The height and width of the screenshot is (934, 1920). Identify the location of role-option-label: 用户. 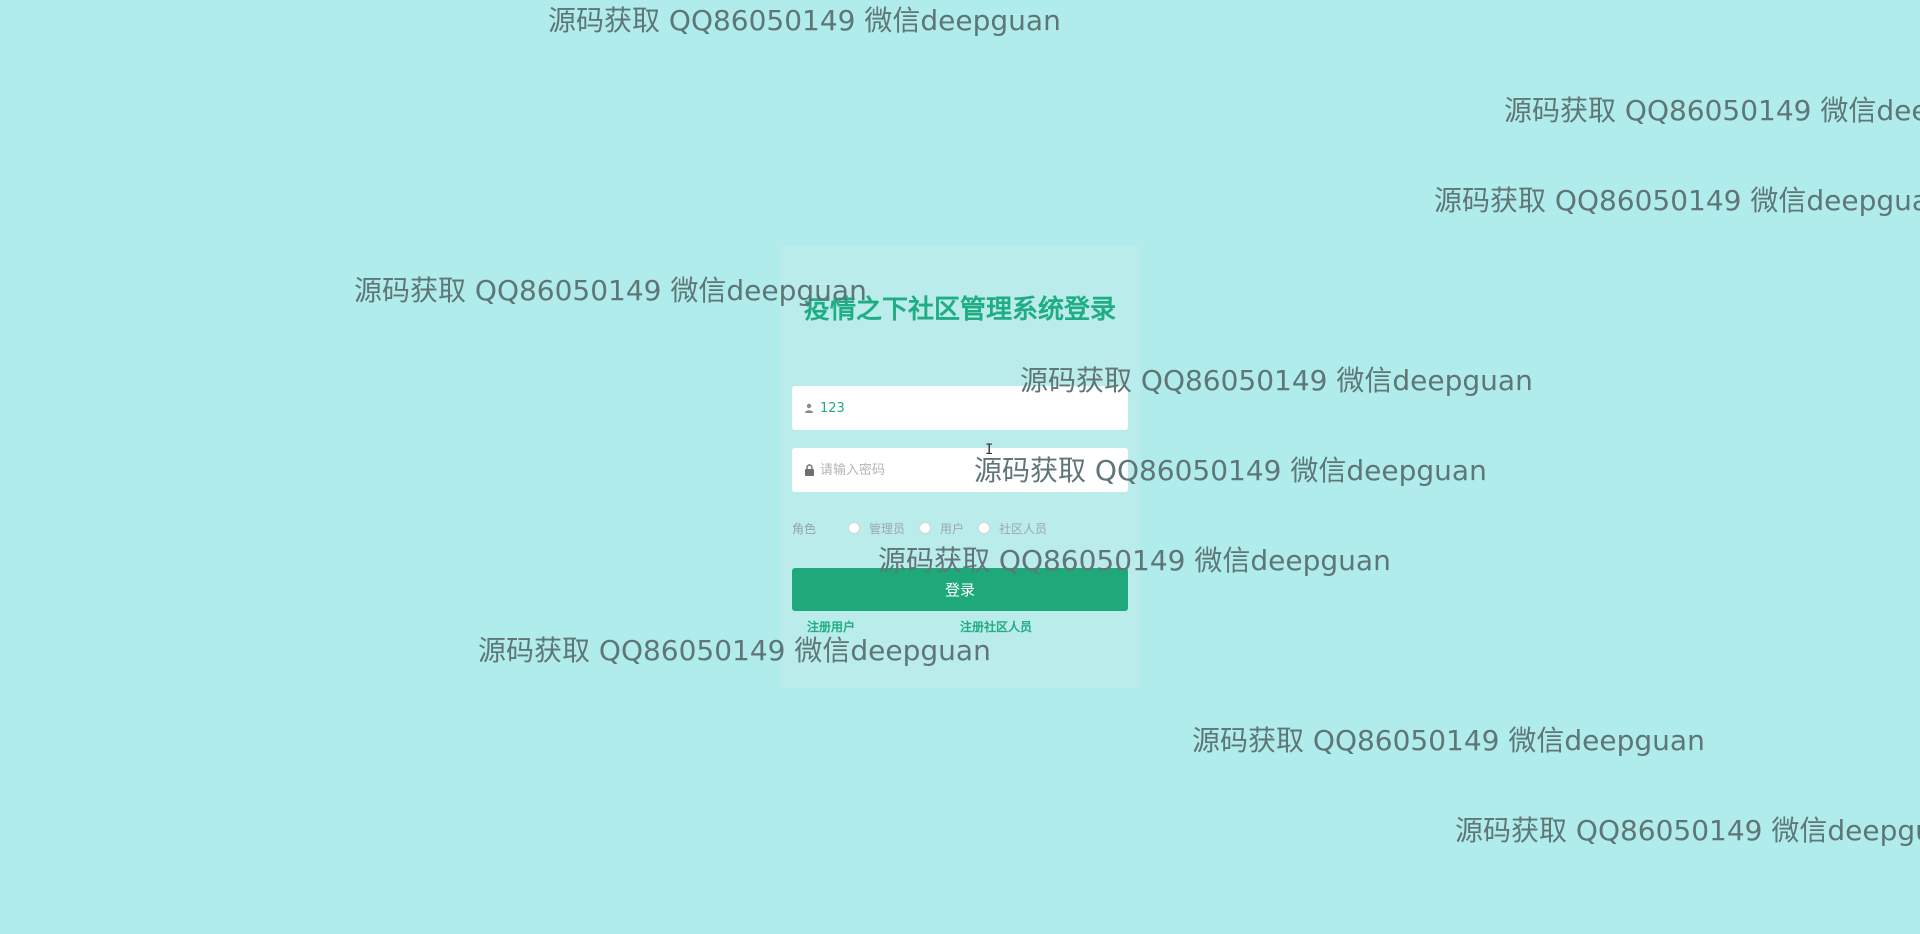
(952, 528).